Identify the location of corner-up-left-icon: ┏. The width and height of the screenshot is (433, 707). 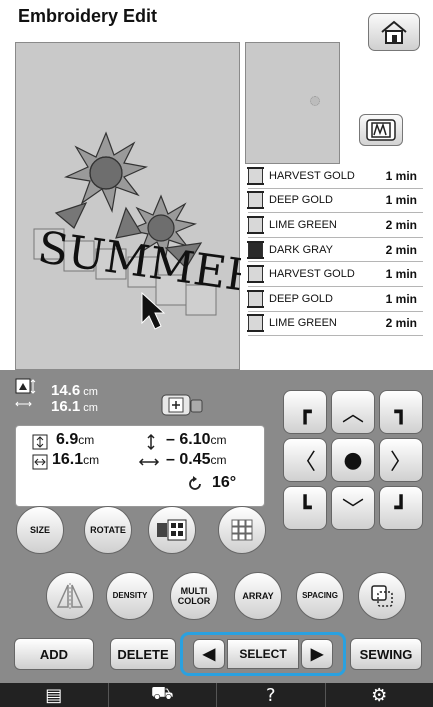
(305, 412).